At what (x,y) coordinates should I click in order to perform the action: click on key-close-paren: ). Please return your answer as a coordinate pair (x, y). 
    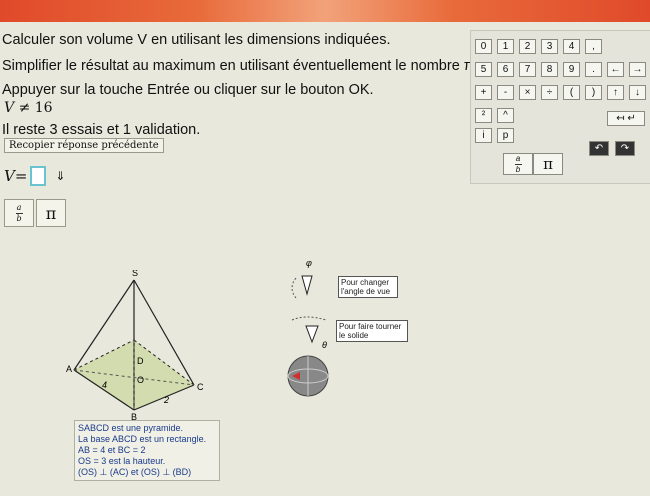
    Looking at the image, I should click on (593, 92).